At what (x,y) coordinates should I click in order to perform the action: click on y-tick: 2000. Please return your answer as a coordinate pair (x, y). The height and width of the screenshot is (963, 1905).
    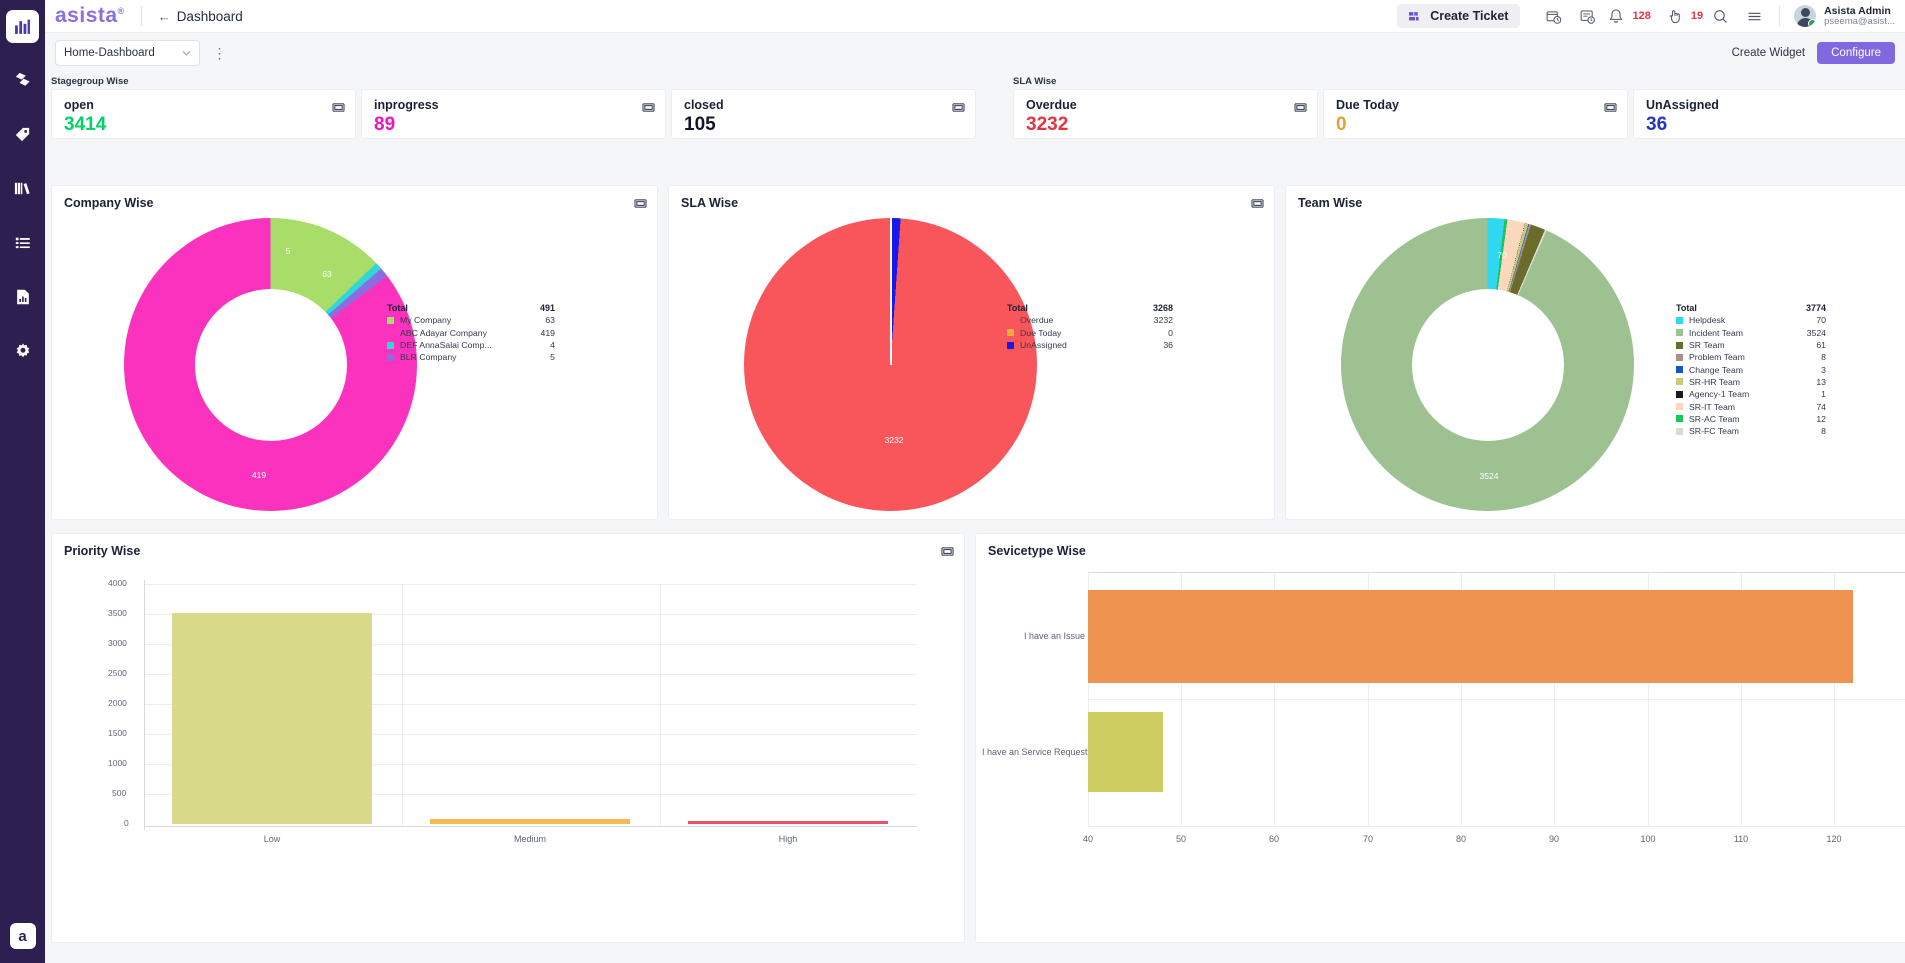
    Looking at the image, I should click on (117, 703).